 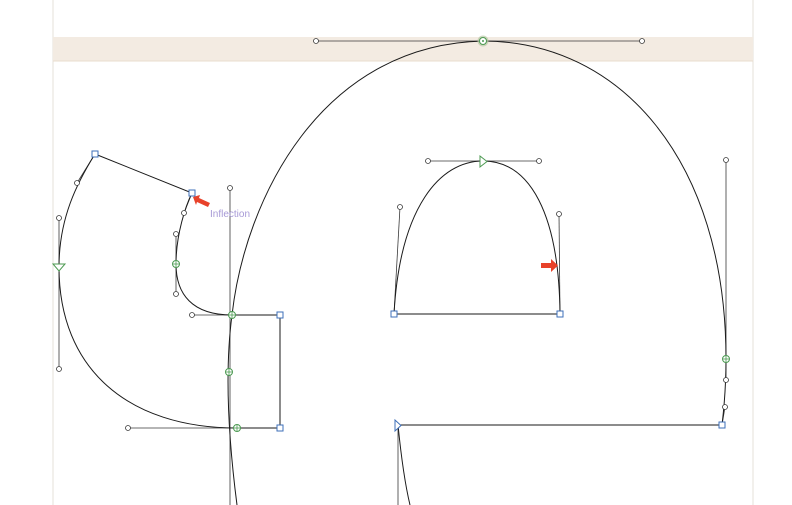 I want to click on smooth-node-top, so click(x=483, y=41).